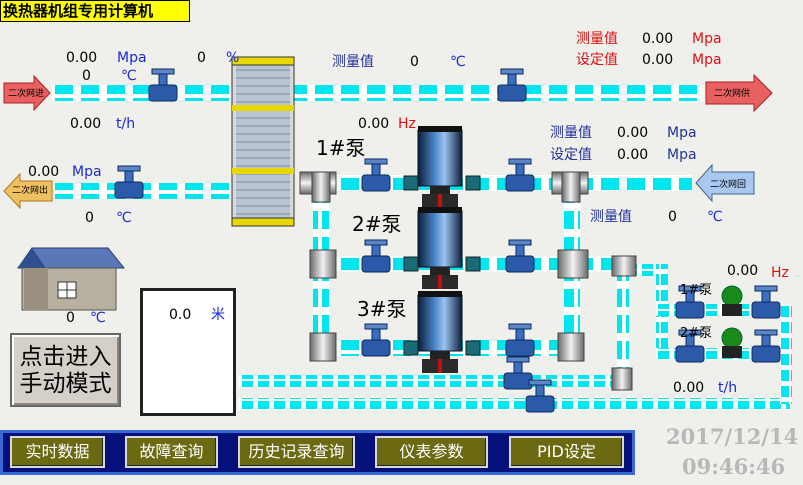 The width and height of the screenshot is (803, 485). I want to click on pump3-label: 3#泵, so click(382, 309).